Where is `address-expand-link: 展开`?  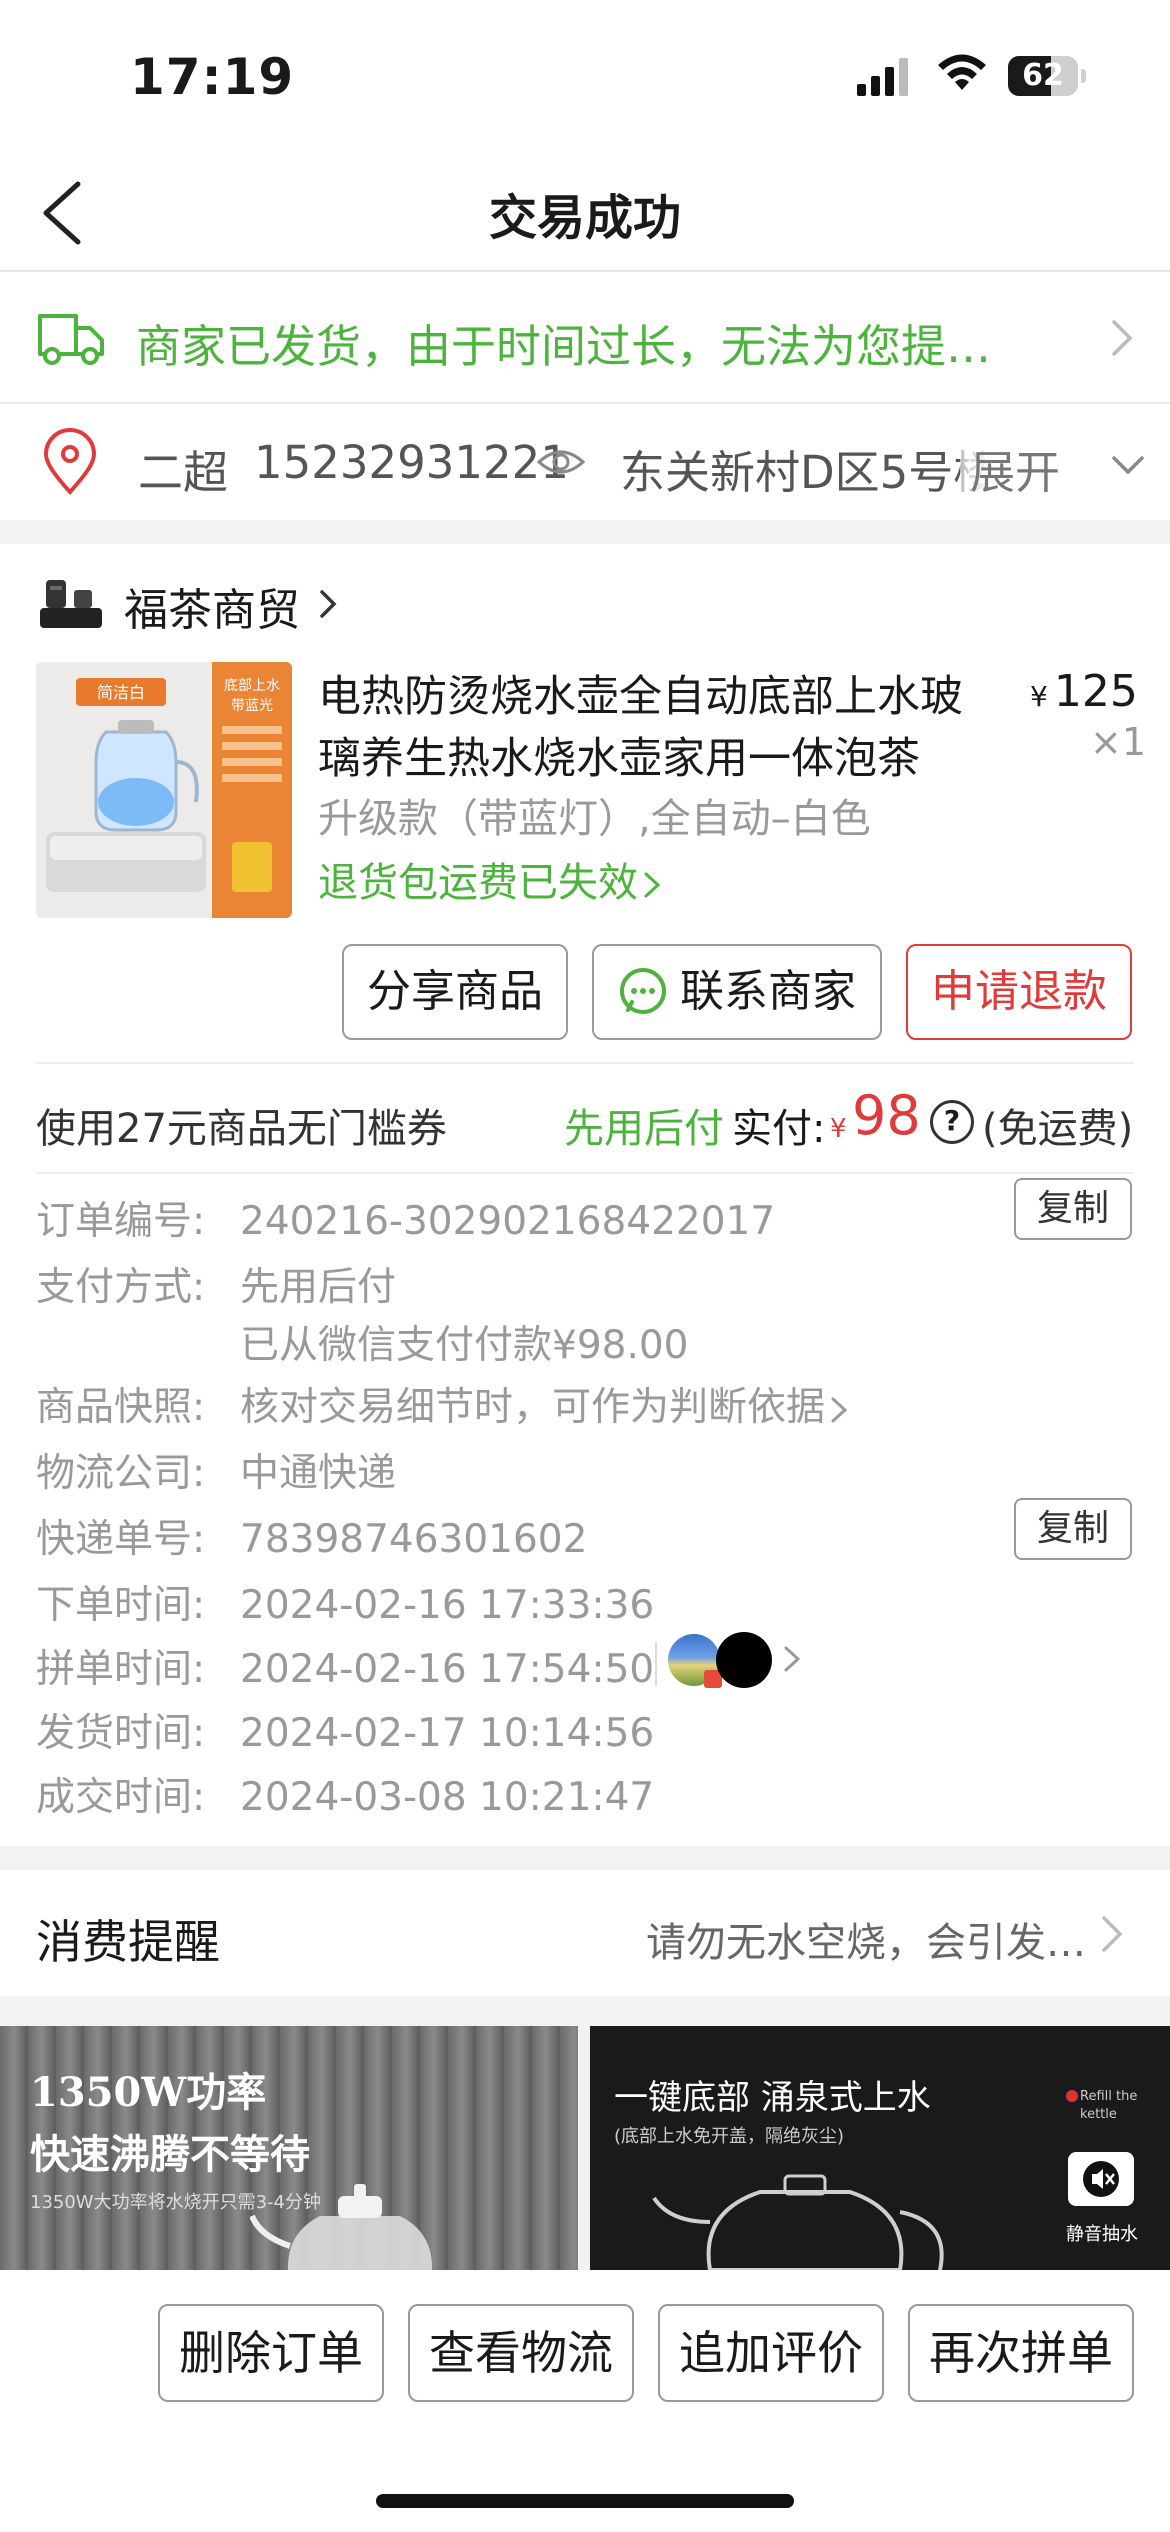 address-expand-link: 展开 is located at coordinates (1010, 468).